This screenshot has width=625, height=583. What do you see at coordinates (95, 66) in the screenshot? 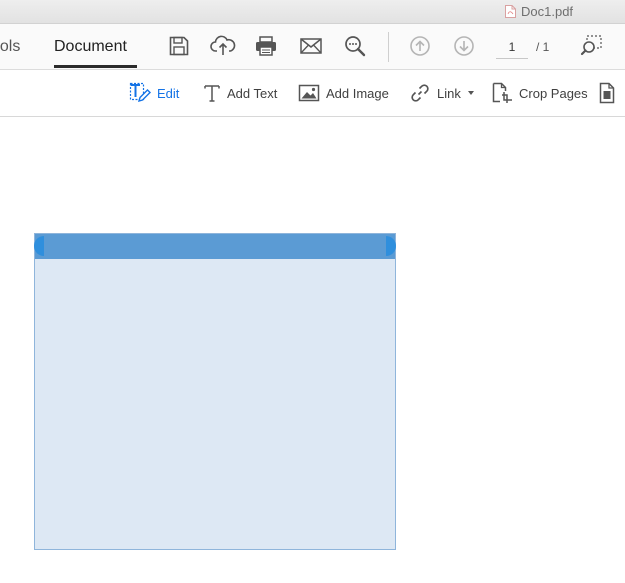
I see `active-tab-indicator` at bounding box center [95, 66].